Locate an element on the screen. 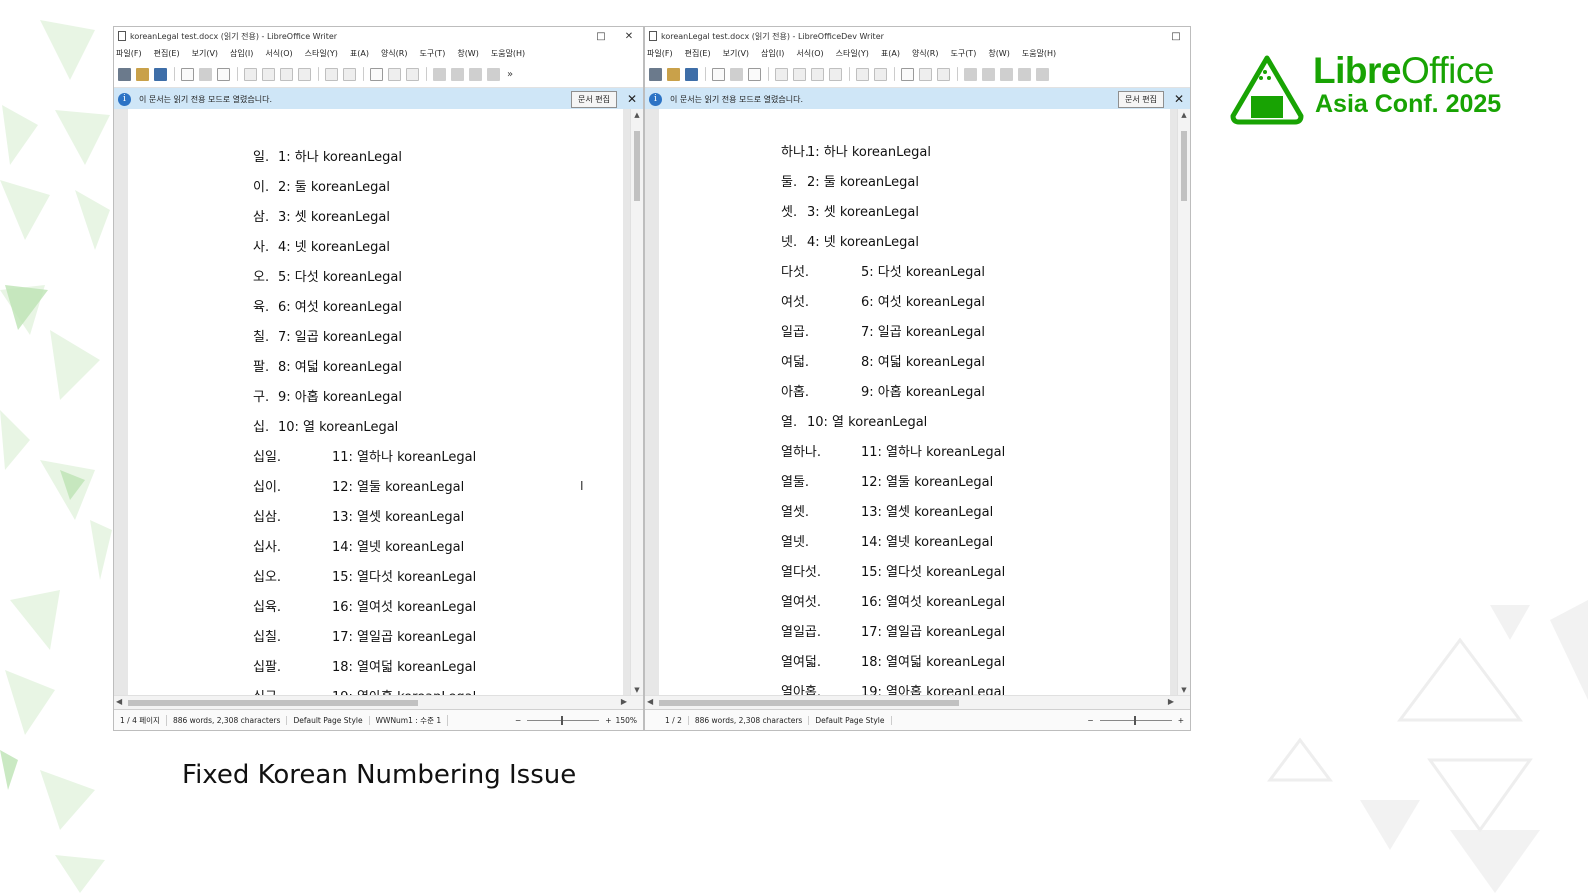 The height and width of the screenshot is (893, 1588). insert-field-icon is located at coordinates (1042, 74).